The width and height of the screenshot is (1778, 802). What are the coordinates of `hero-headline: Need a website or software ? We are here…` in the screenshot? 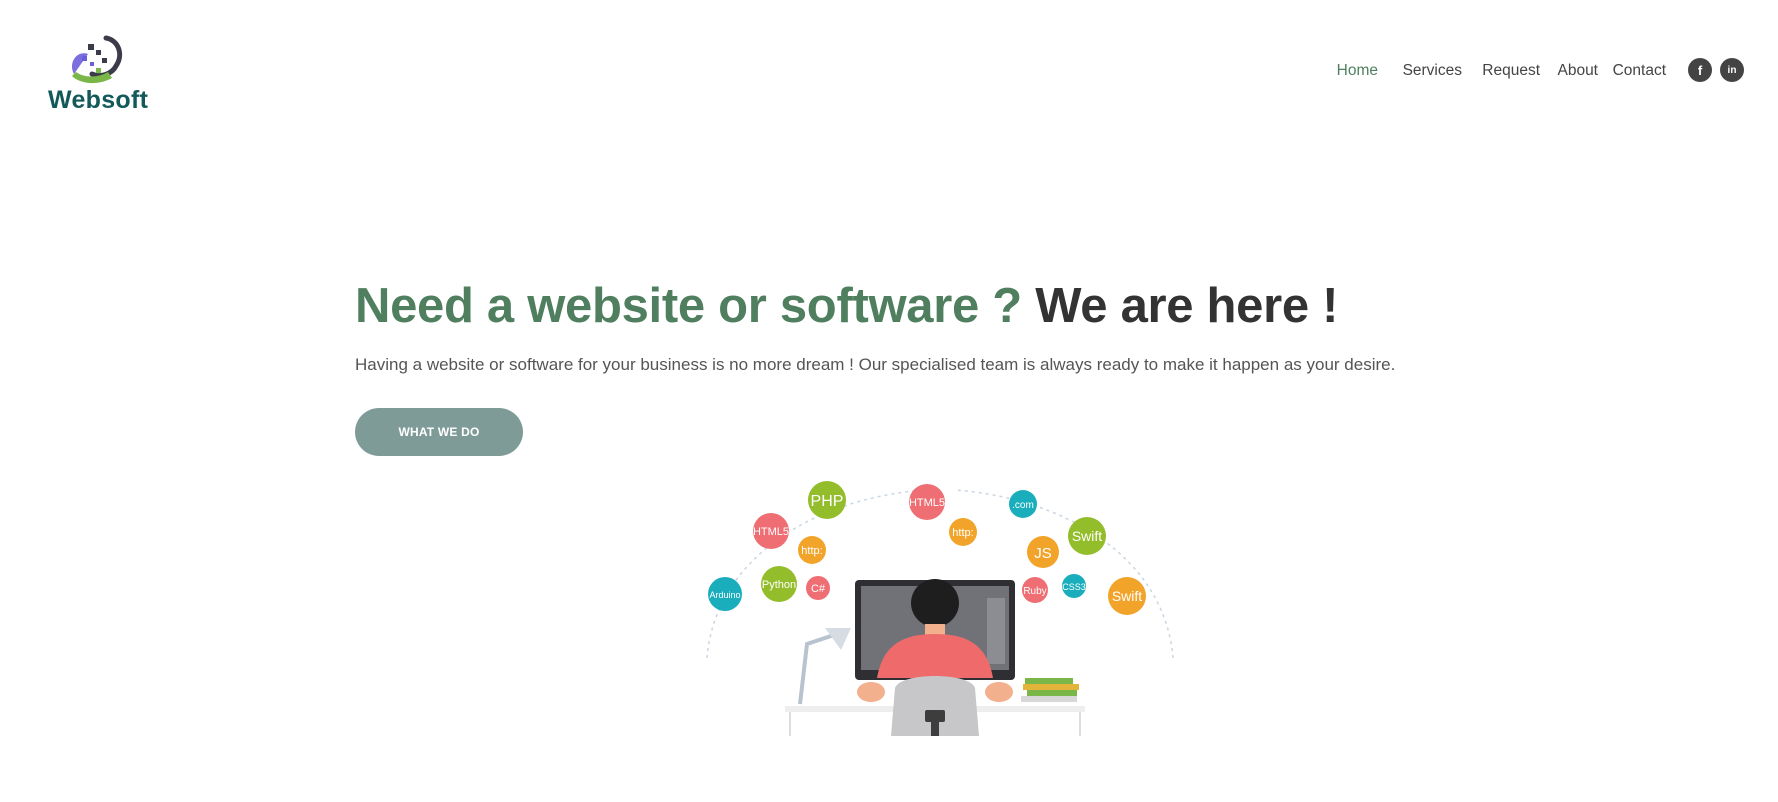 It's located at (905, 306).